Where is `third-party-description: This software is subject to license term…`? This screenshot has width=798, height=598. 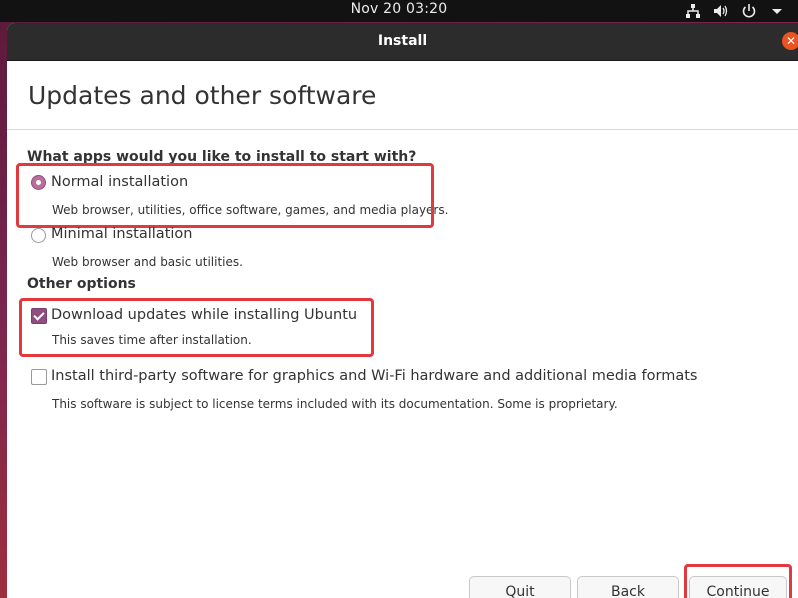
third-party-description: This software is subject to license term… is located at coordinates (335, 404).